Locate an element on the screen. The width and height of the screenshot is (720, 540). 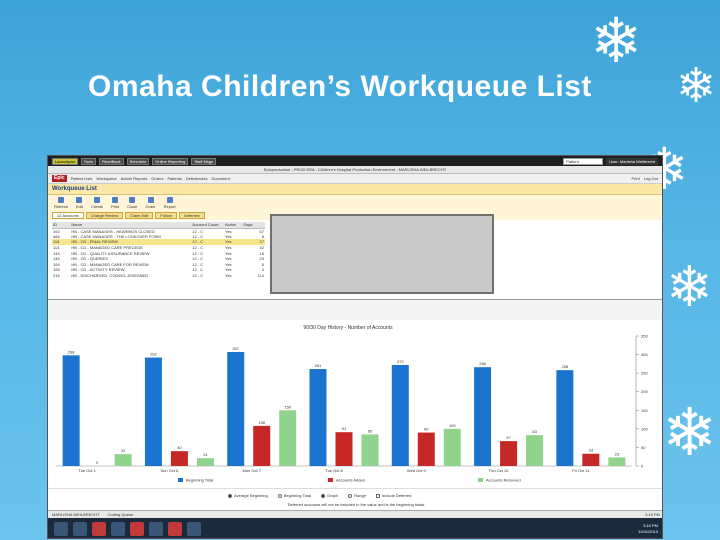
radio-label: Range is located at coordinates (360, 495).